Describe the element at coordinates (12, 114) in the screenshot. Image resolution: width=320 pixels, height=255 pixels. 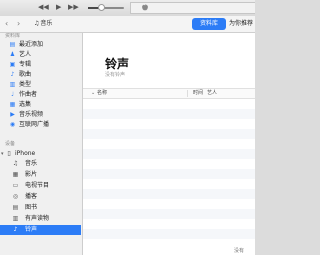
I see `music-video-icon: ▶` at that location.